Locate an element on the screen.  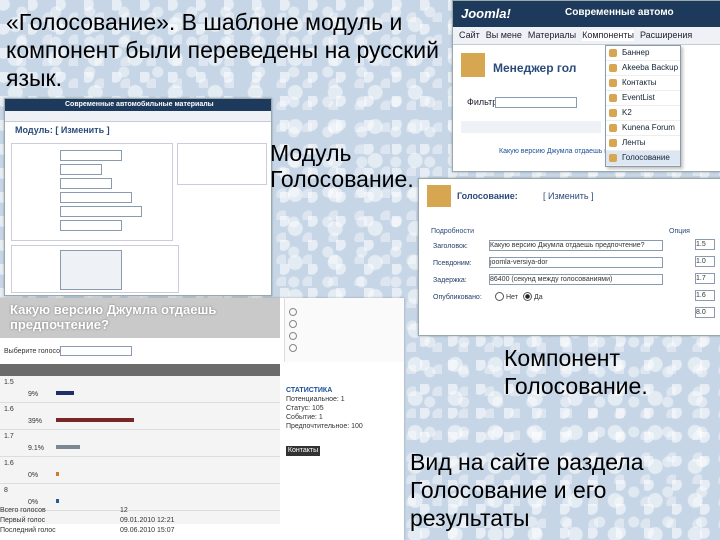
calendar-icon is located at coordinates (613, 98).